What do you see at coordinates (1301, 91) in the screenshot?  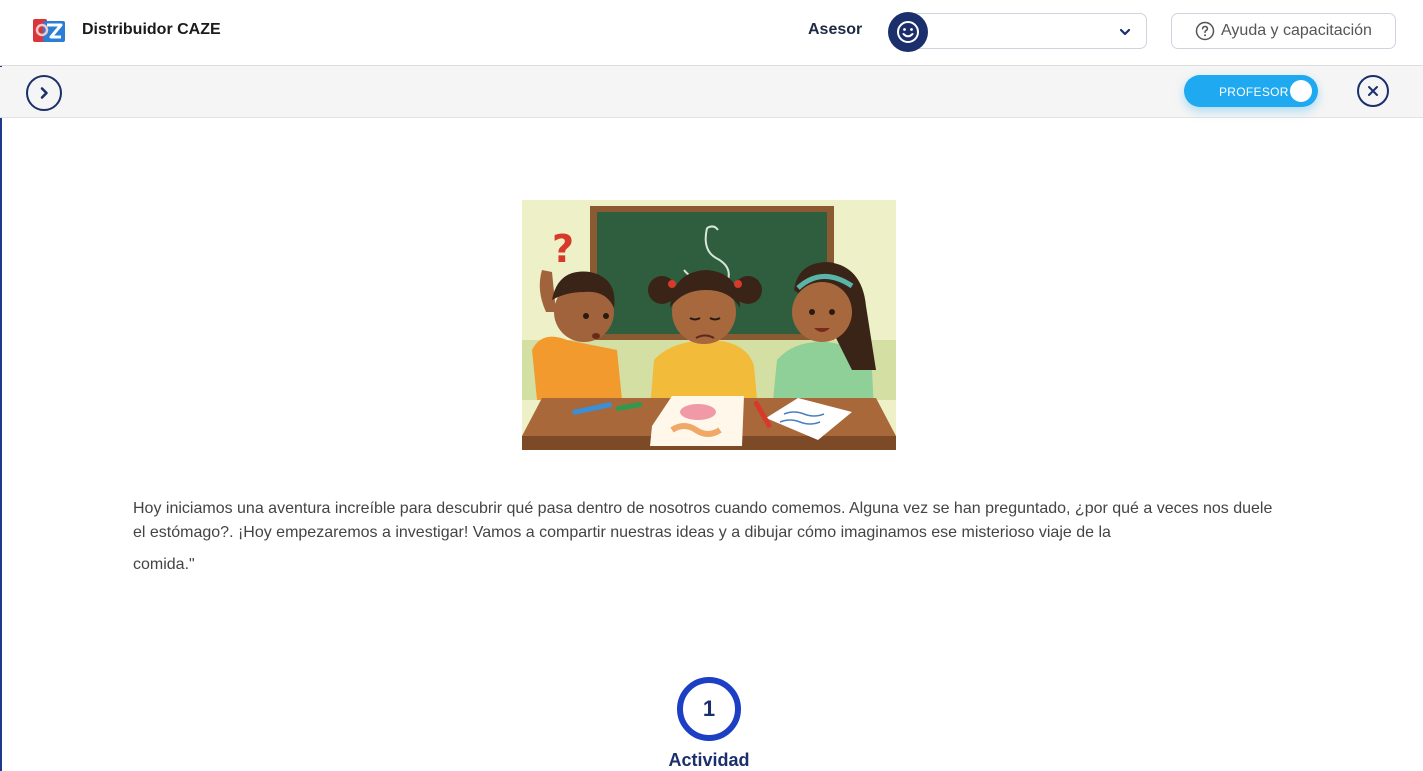 I see `toggle-knob` at bounding box center [1301, 91].